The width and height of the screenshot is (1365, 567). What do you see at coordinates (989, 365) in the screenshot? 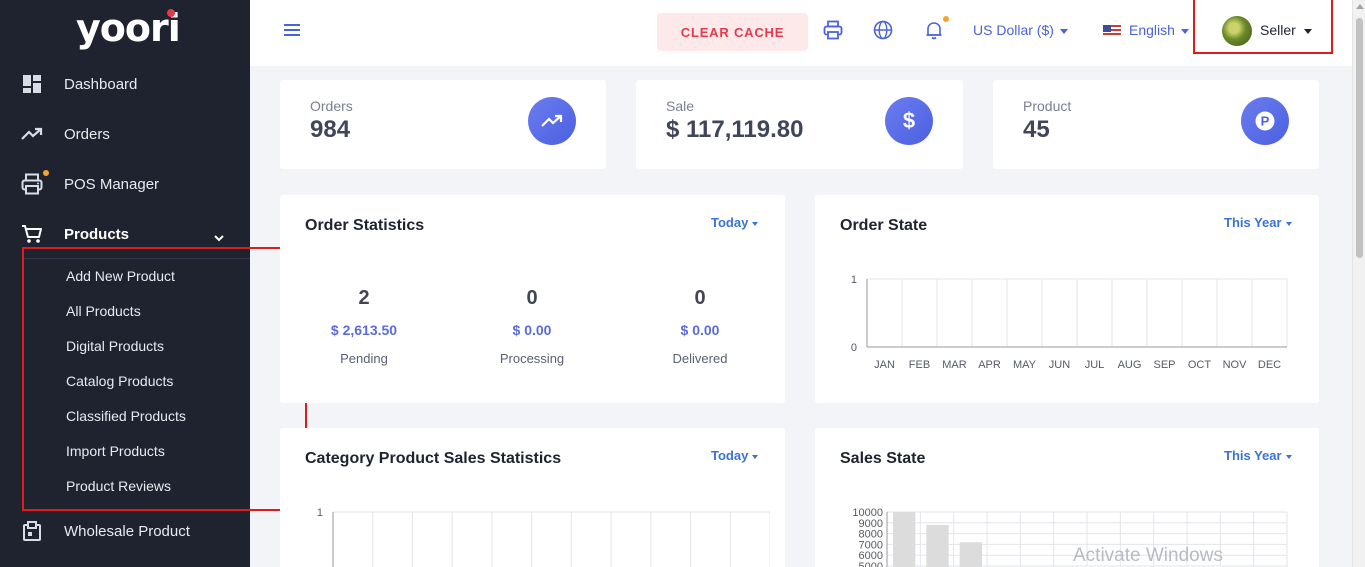
I see `x-tick-label: APR` at bounding box center [989, 365].